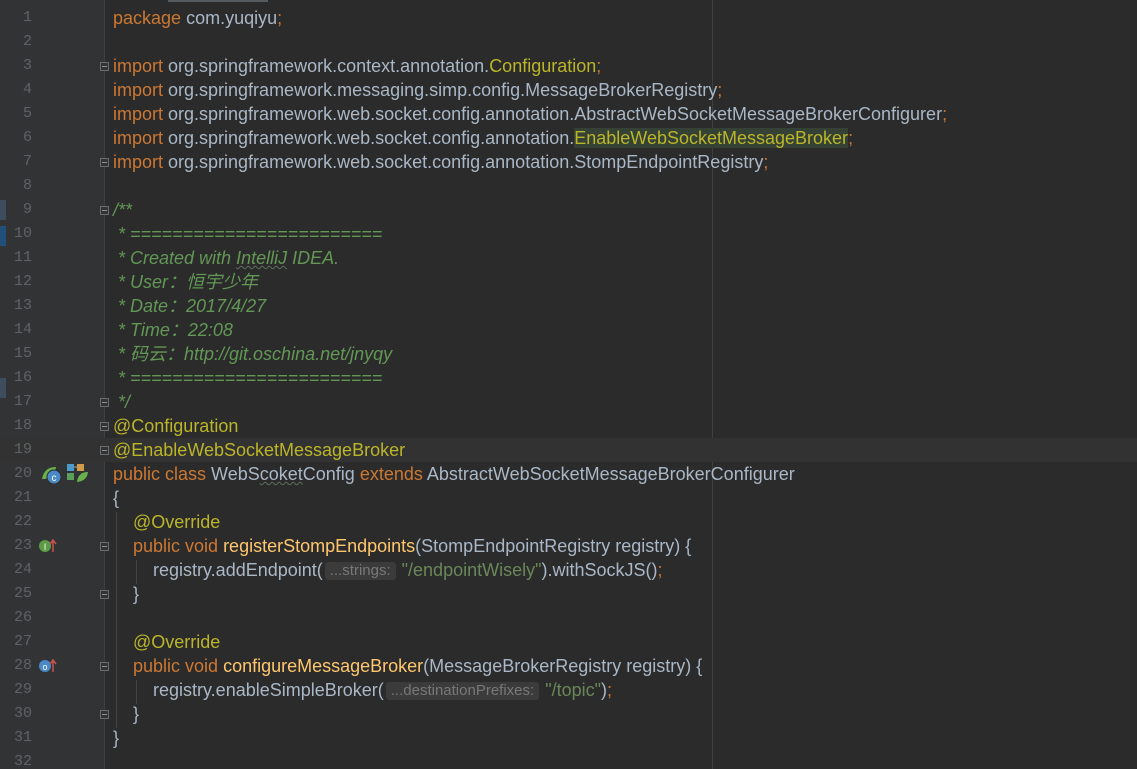 The width and height of the screenshot is (1137, 769). Describe the element at coordinates (568, 210) in the screenshot. I see `code-line: 9 /**` at that location.